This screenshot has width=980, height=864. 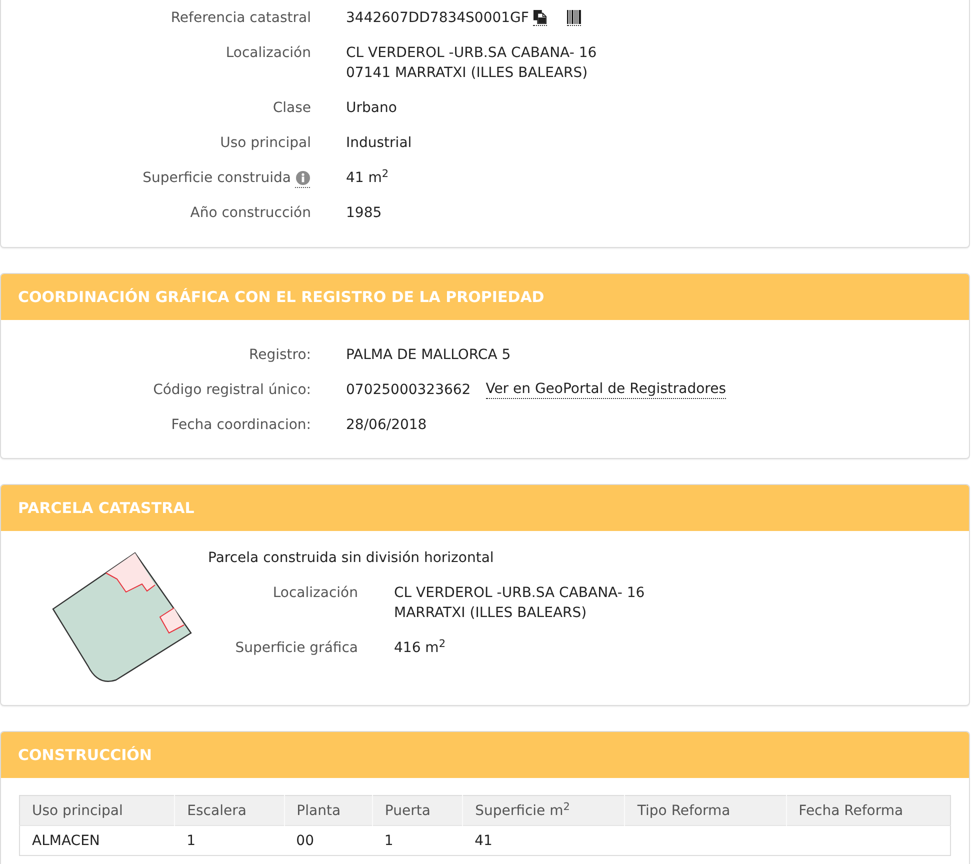 I want to click on column-header: Tipo Reforma, so click(x=705, y=811).